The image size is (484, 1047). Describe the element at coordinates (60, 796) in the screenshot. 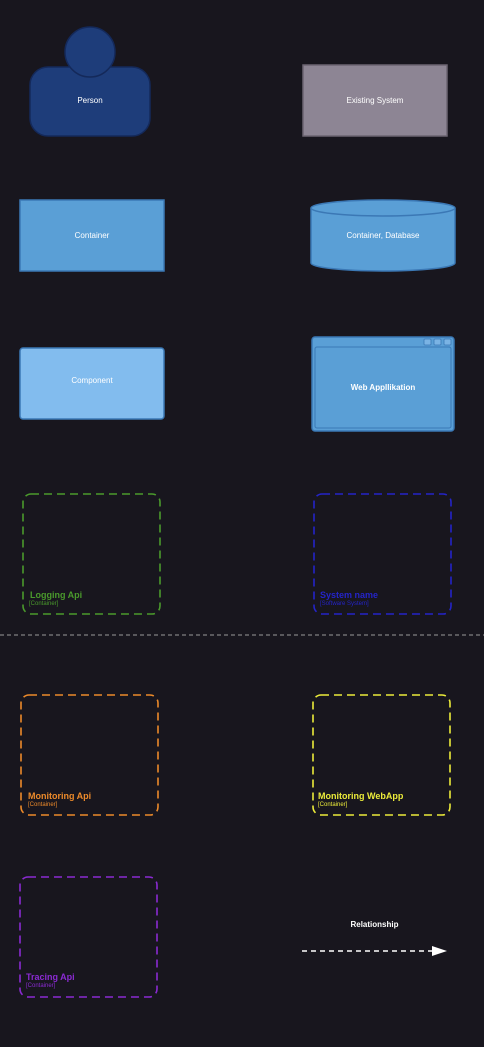

I see `monitoring-api-title: Monitoring Api` at that location.